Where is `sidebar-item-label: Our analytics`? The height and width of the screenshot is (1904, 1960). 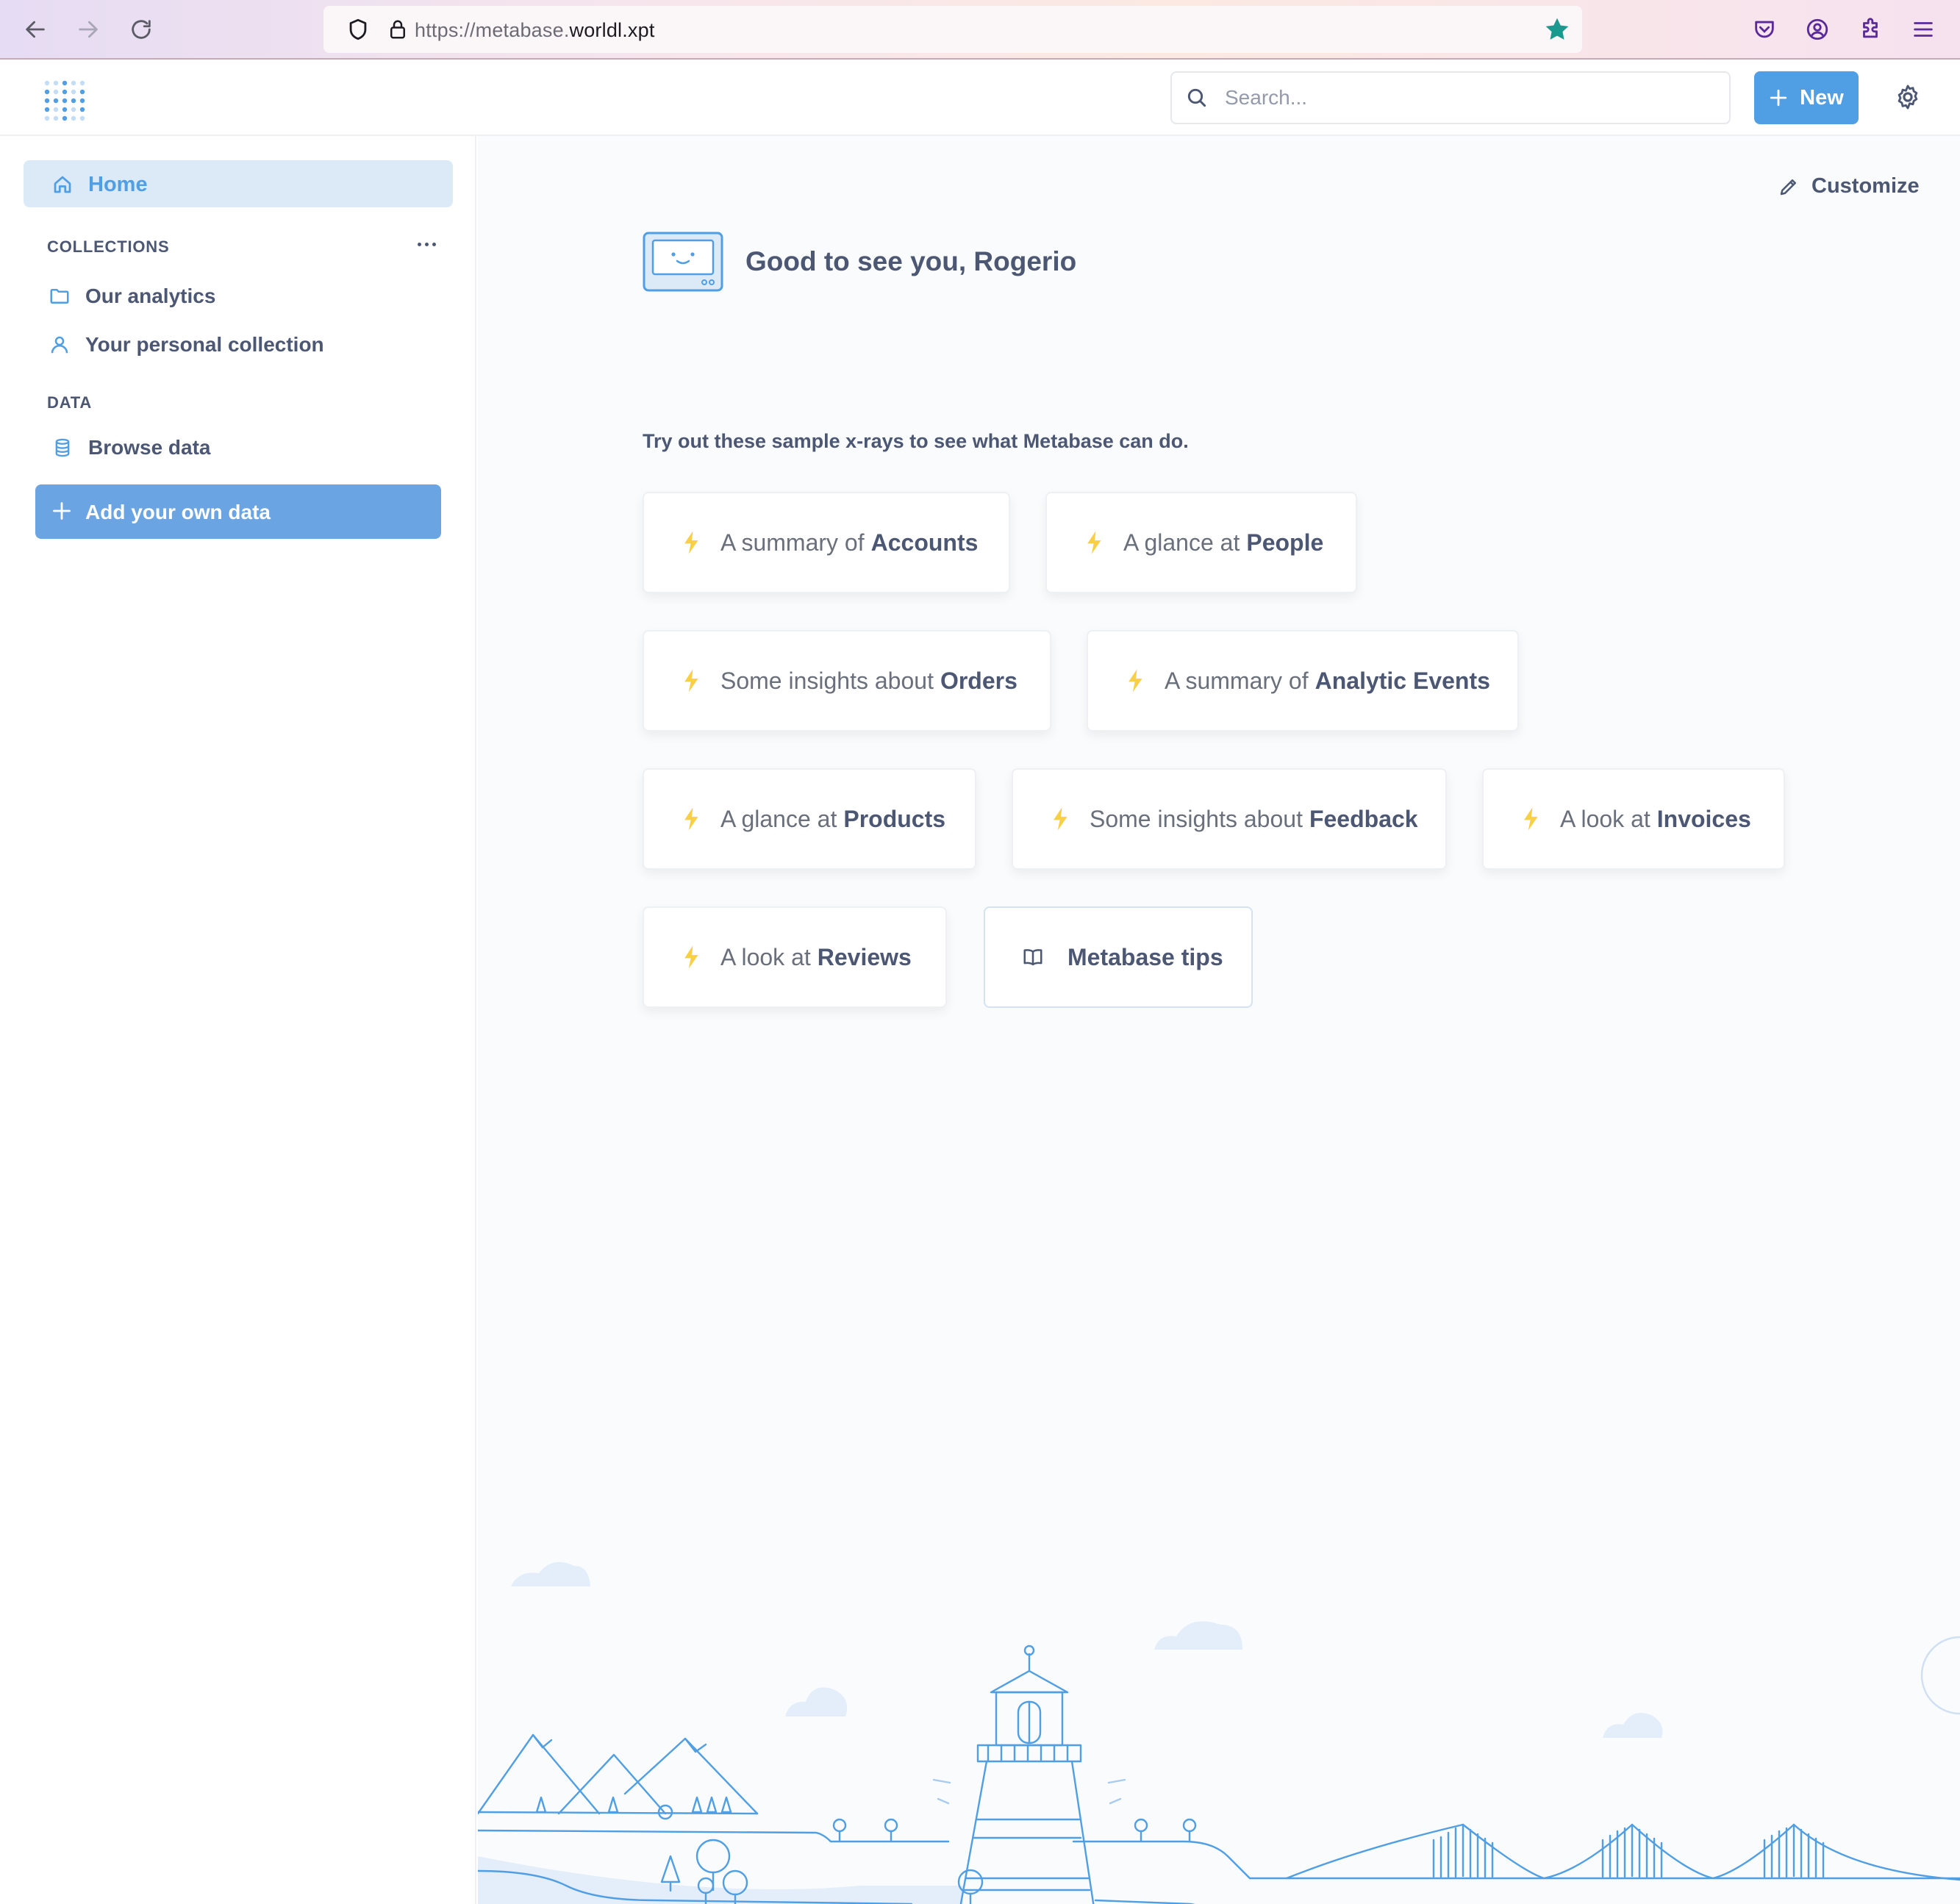 sidebar-item-label: Our analytics is located at coordinates (150, 296).